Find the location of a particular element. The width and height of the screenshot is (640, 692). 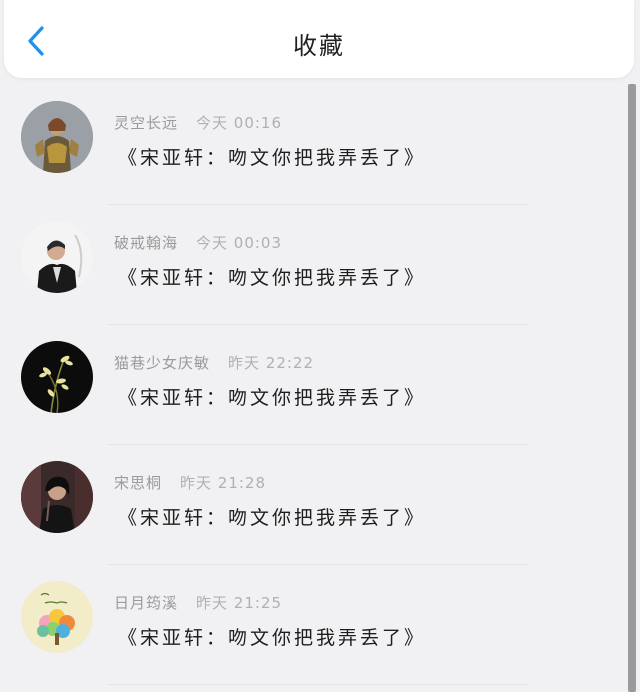

orchid-flower-avatar is located at coordinates (57, 377).